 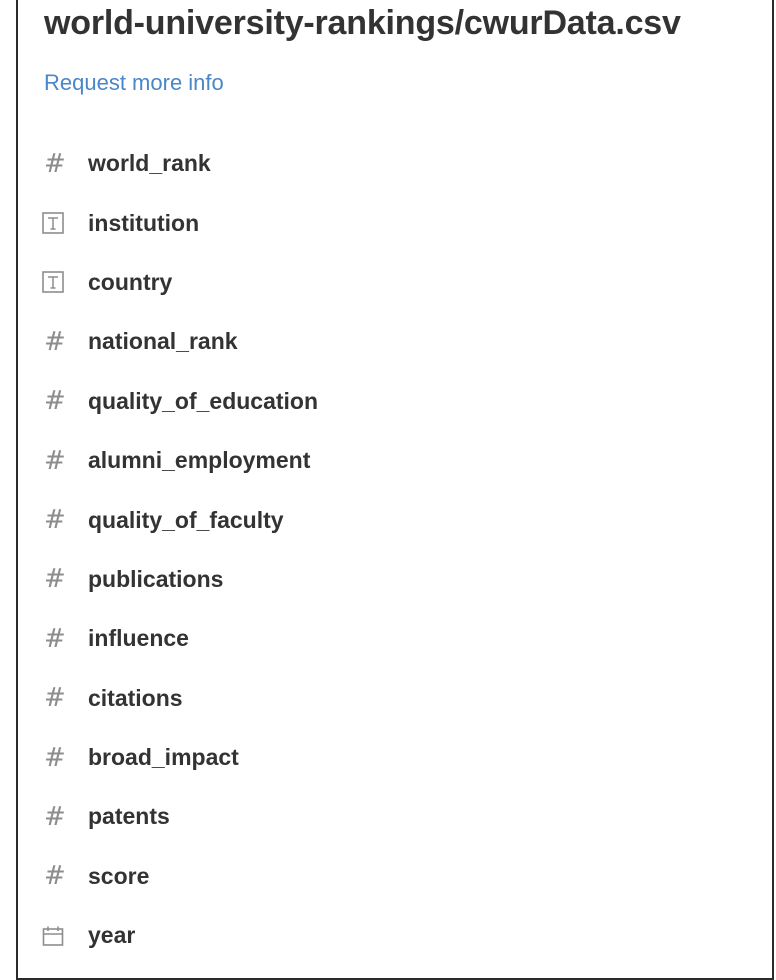 What do you see at coordinates (144, 222) in the screenshot?
I see `column-name: institution` at bounding box center [144, 222].